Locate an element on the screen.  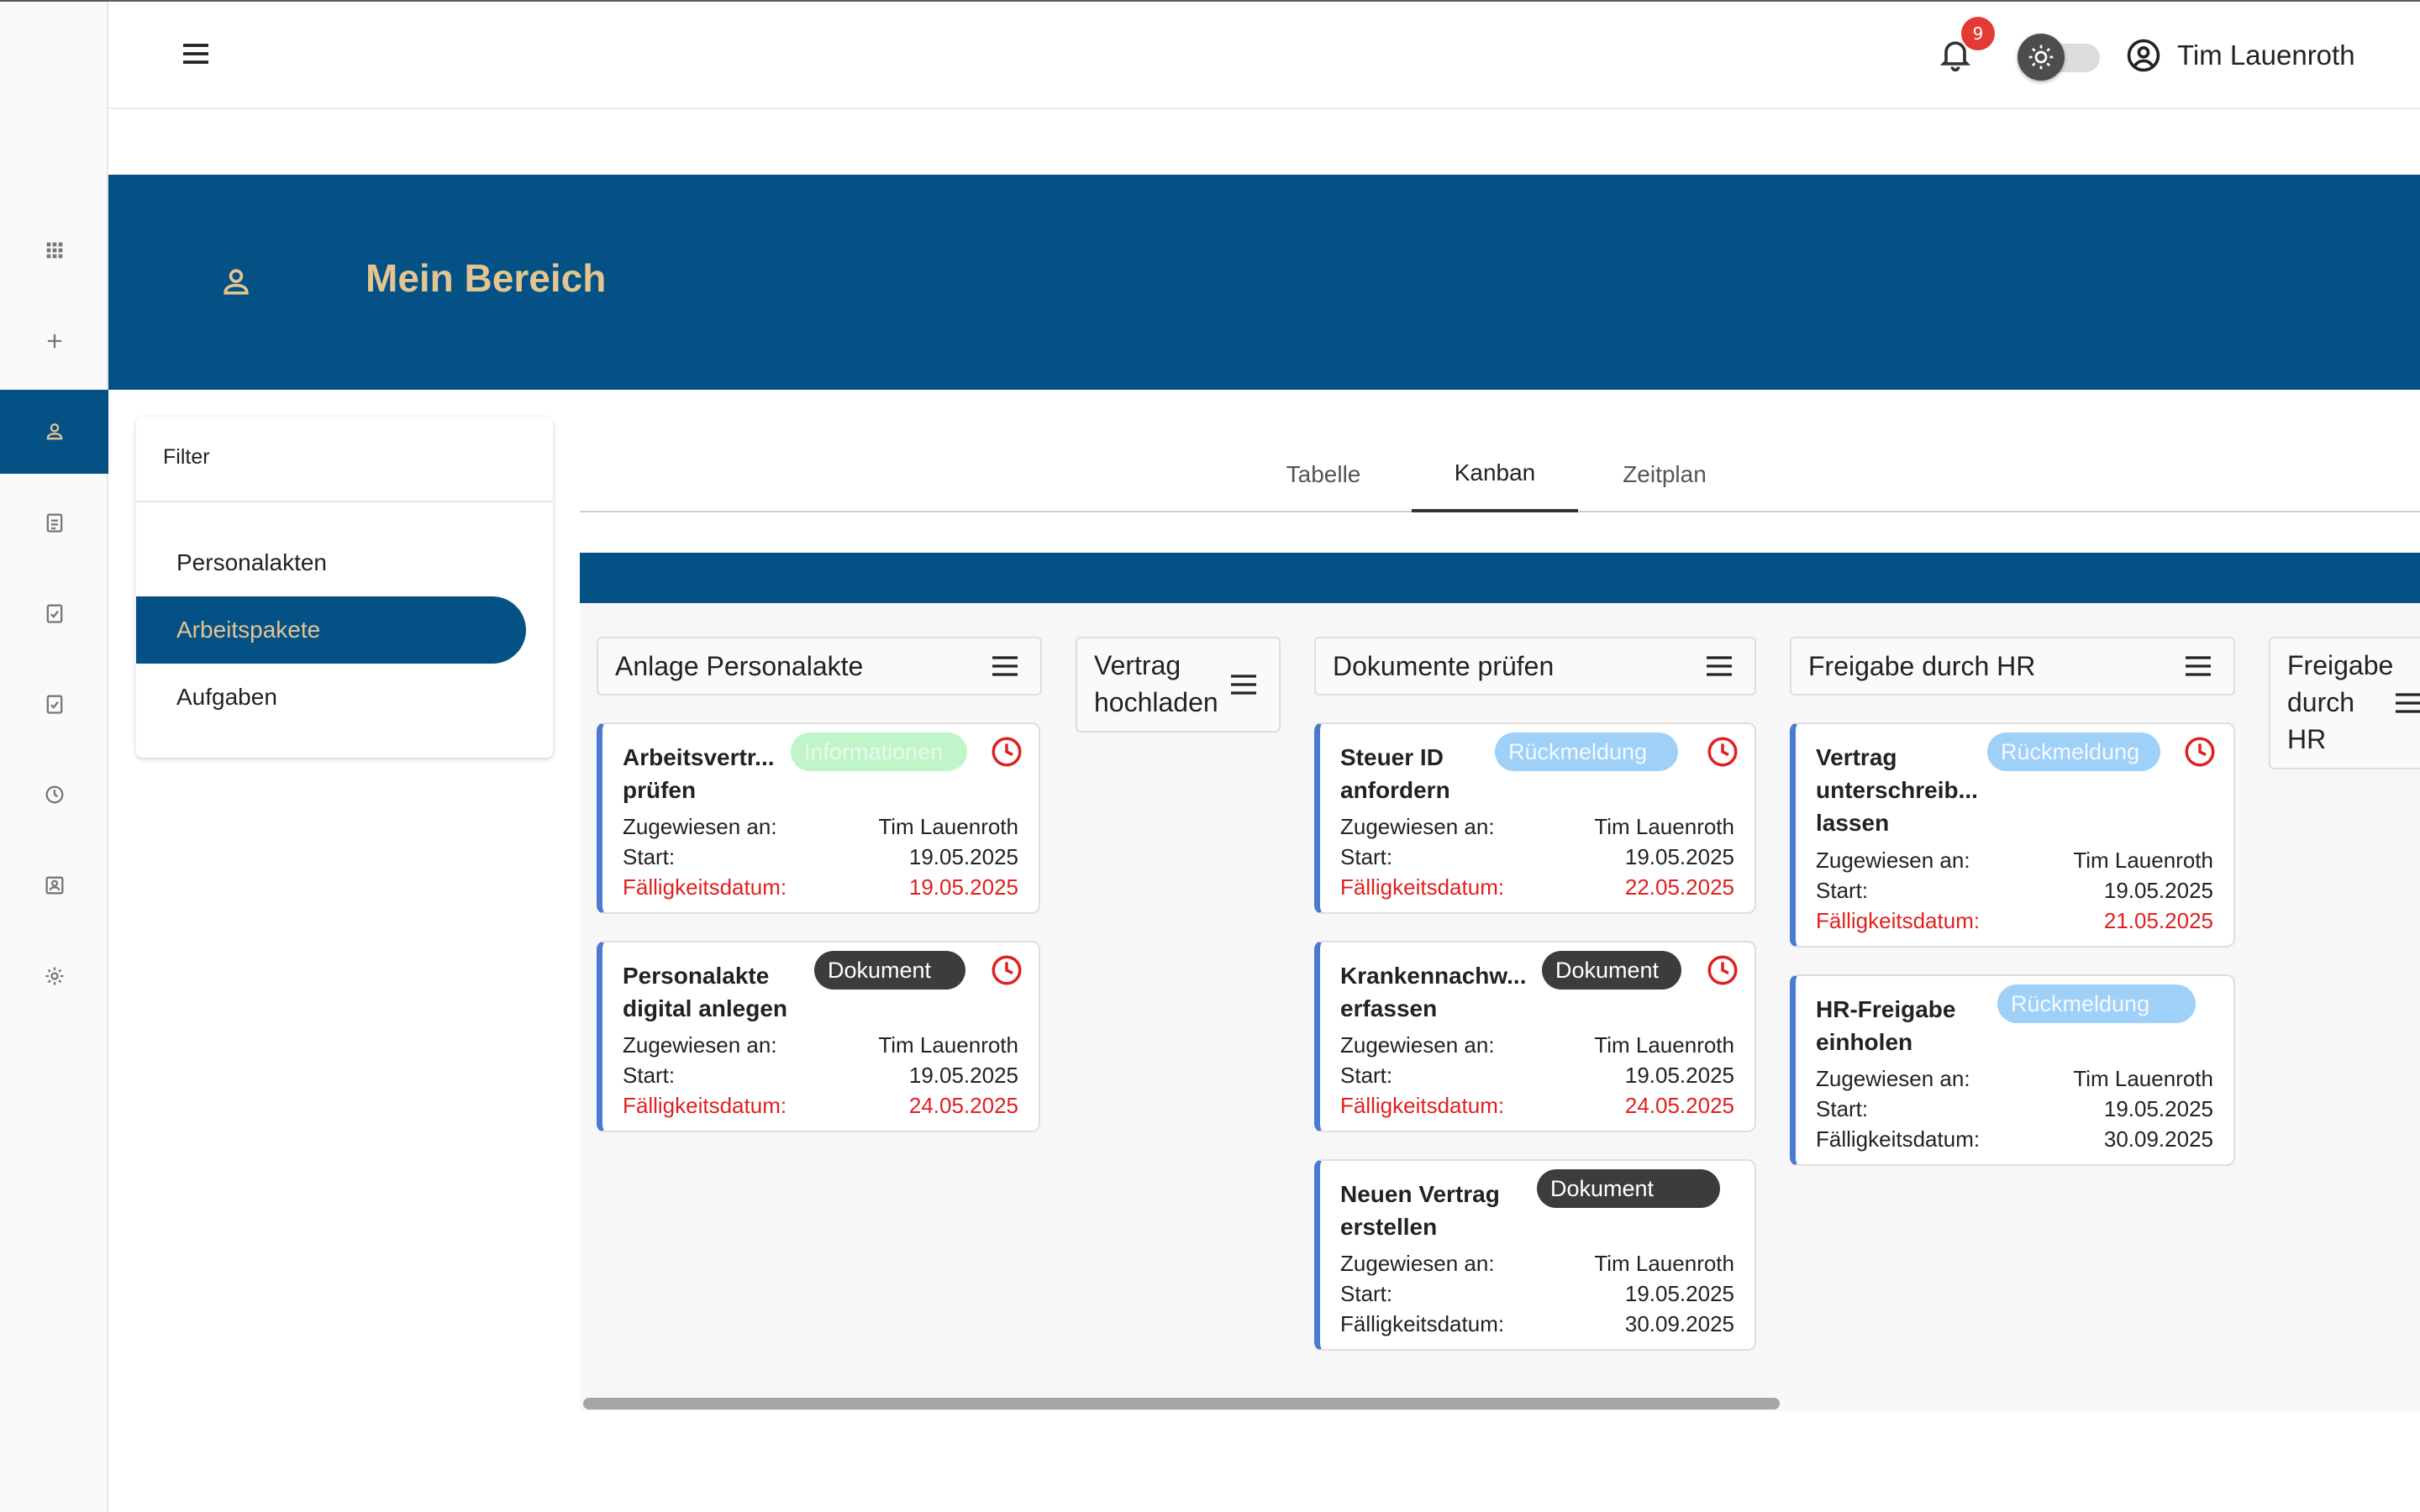
theme-toggle is located at coordinates (2042, 57).